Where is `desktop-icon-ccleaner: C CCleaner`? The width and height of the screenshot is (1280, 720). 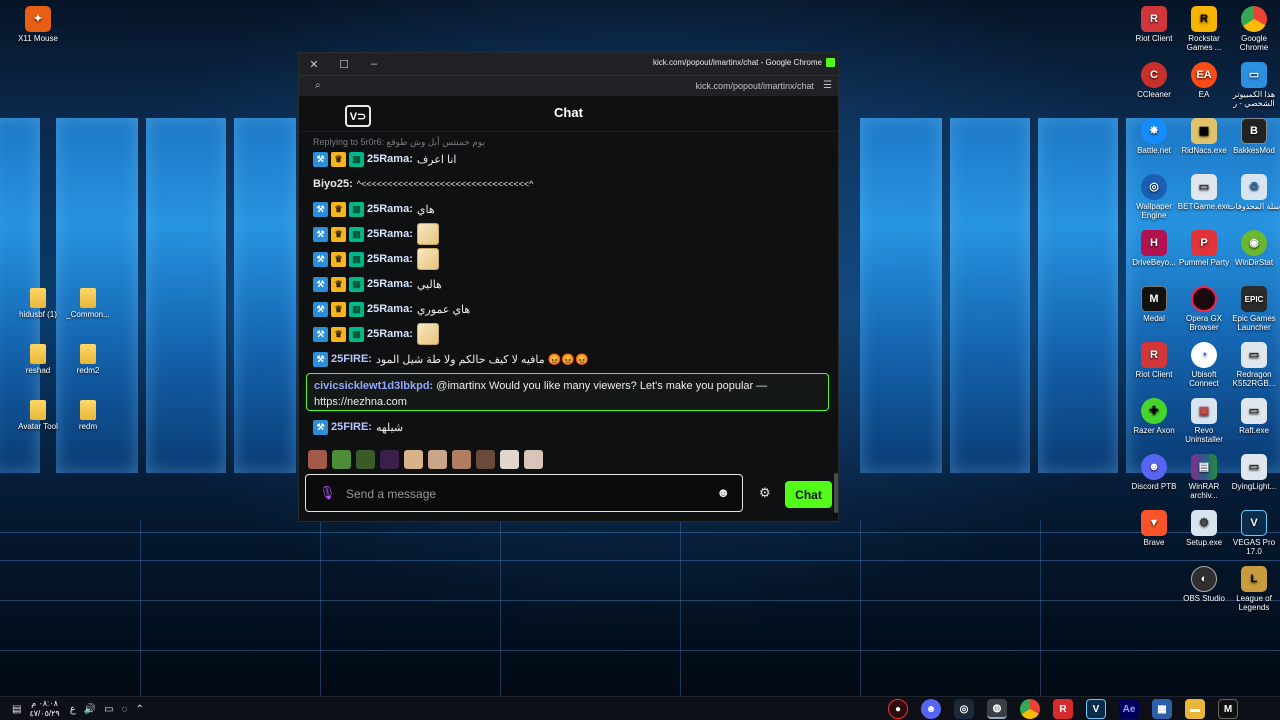 desktop-icon-ccleaner: C CCleaner is located at coordinates (1154, 80).